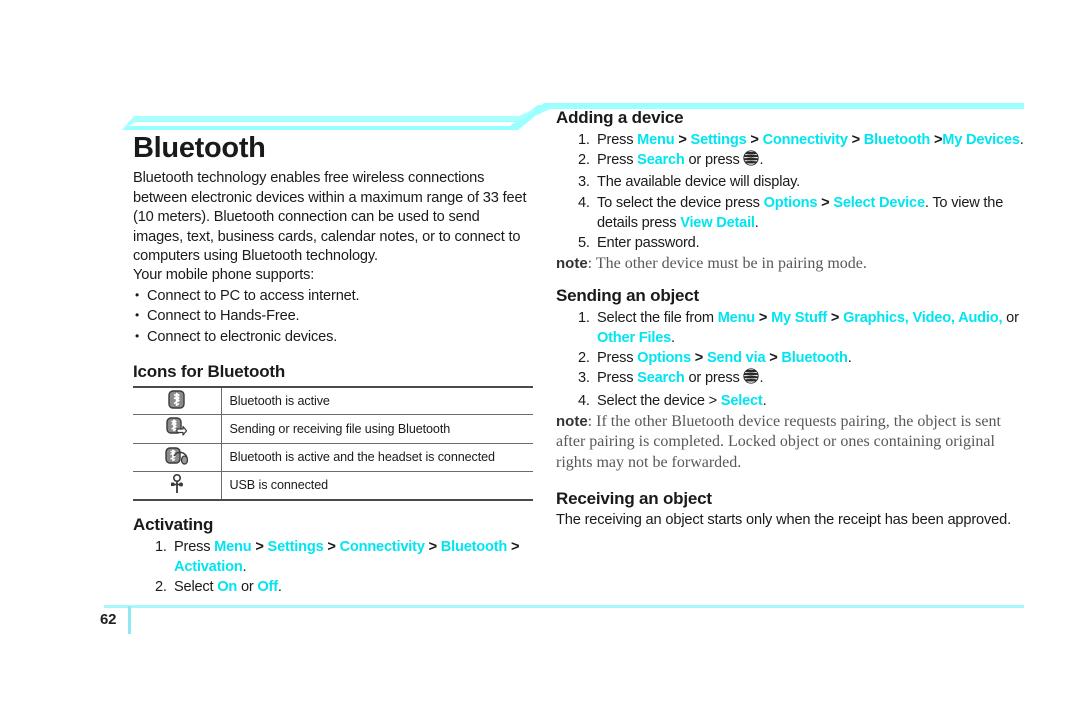 This screenshot has width=1080, height=714. I want to click on page-number-accent-bar, so click(129, 620).